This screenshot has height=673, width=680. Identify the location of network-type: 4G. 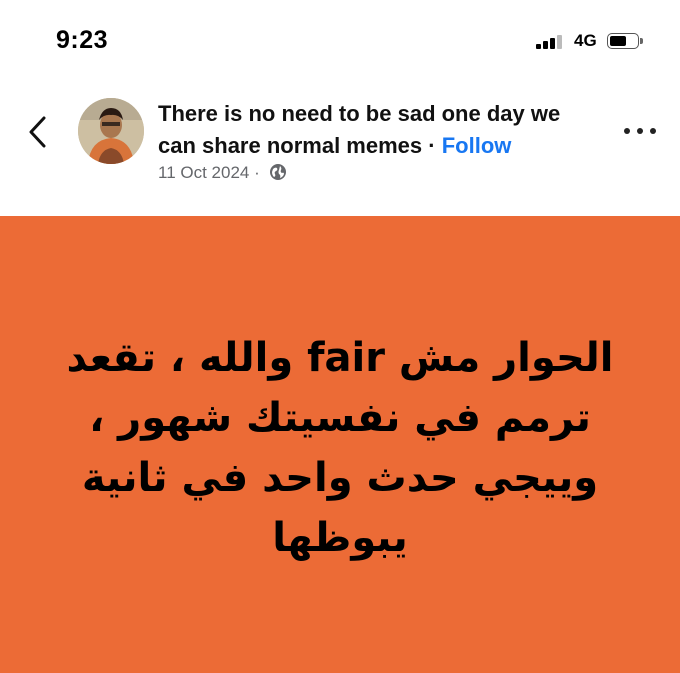
(585, 40).